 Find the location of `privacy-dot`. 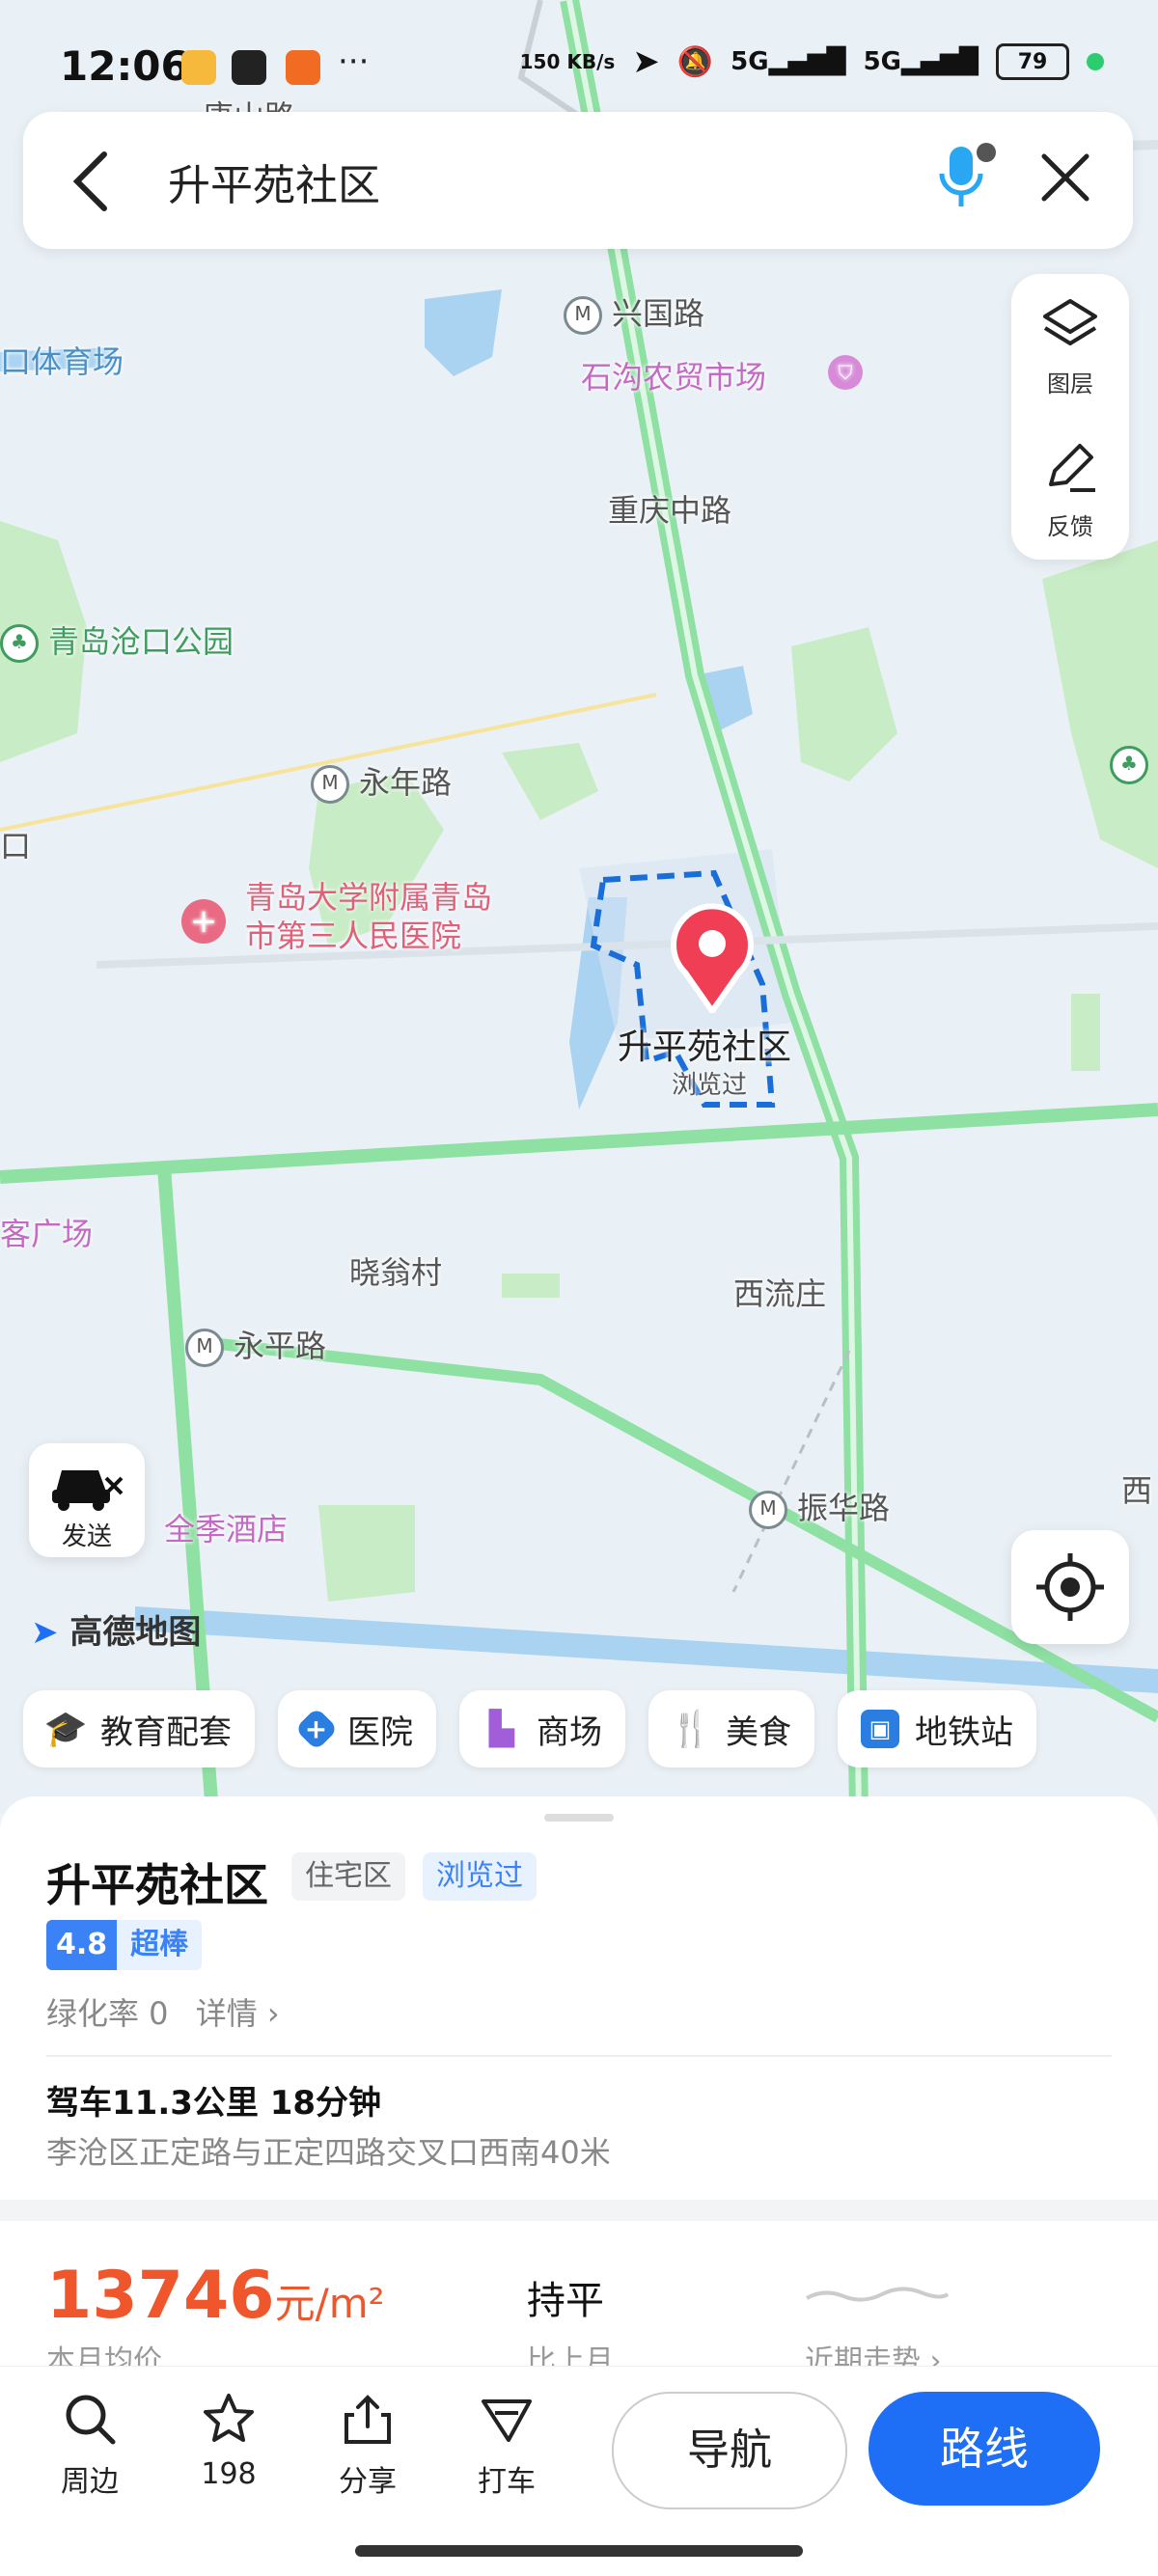

privacy-dot is located at coordinates (1095, 61).